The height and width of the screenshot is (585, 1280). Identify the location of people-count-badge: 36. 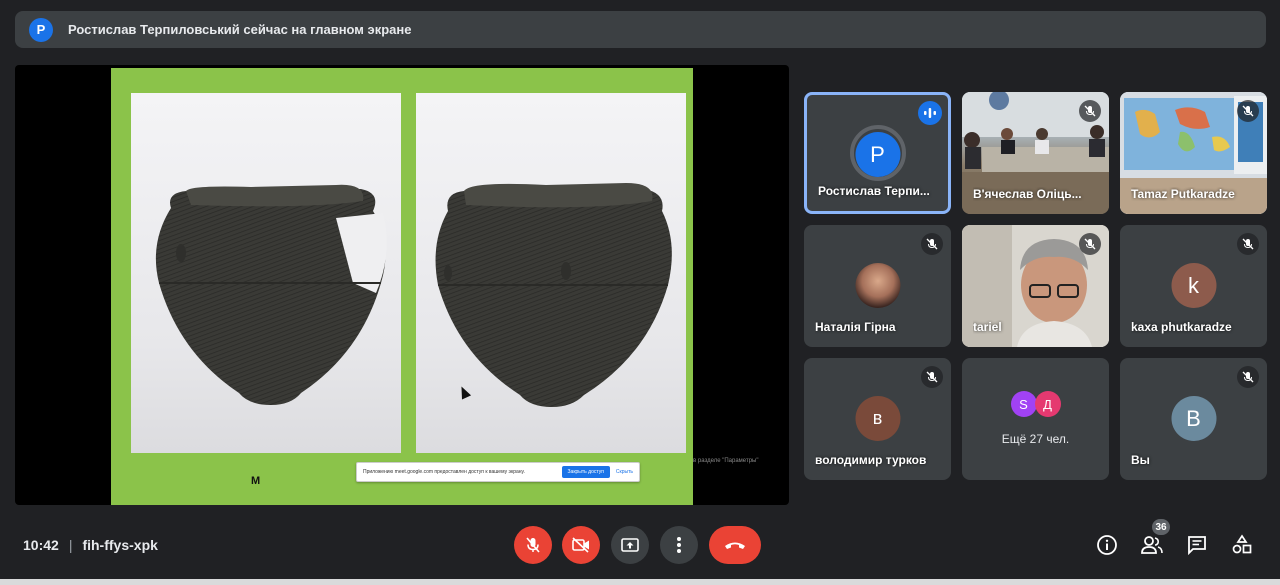
(1161, 527).